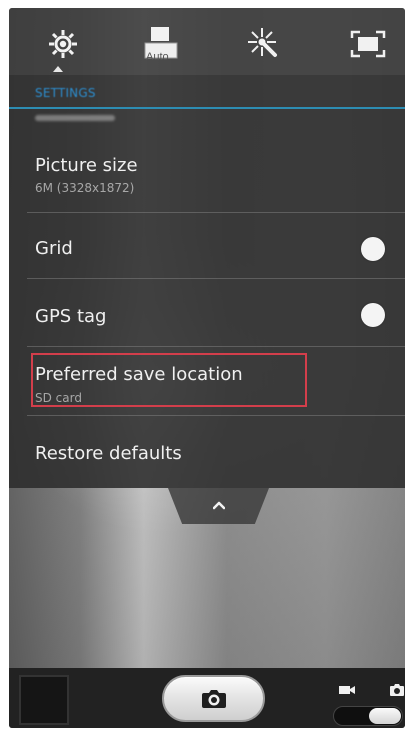  What do you see at coordinates (373, 315) in the screenshot?
I see `gps-tag-toggle` at bounding box center [373, 315].